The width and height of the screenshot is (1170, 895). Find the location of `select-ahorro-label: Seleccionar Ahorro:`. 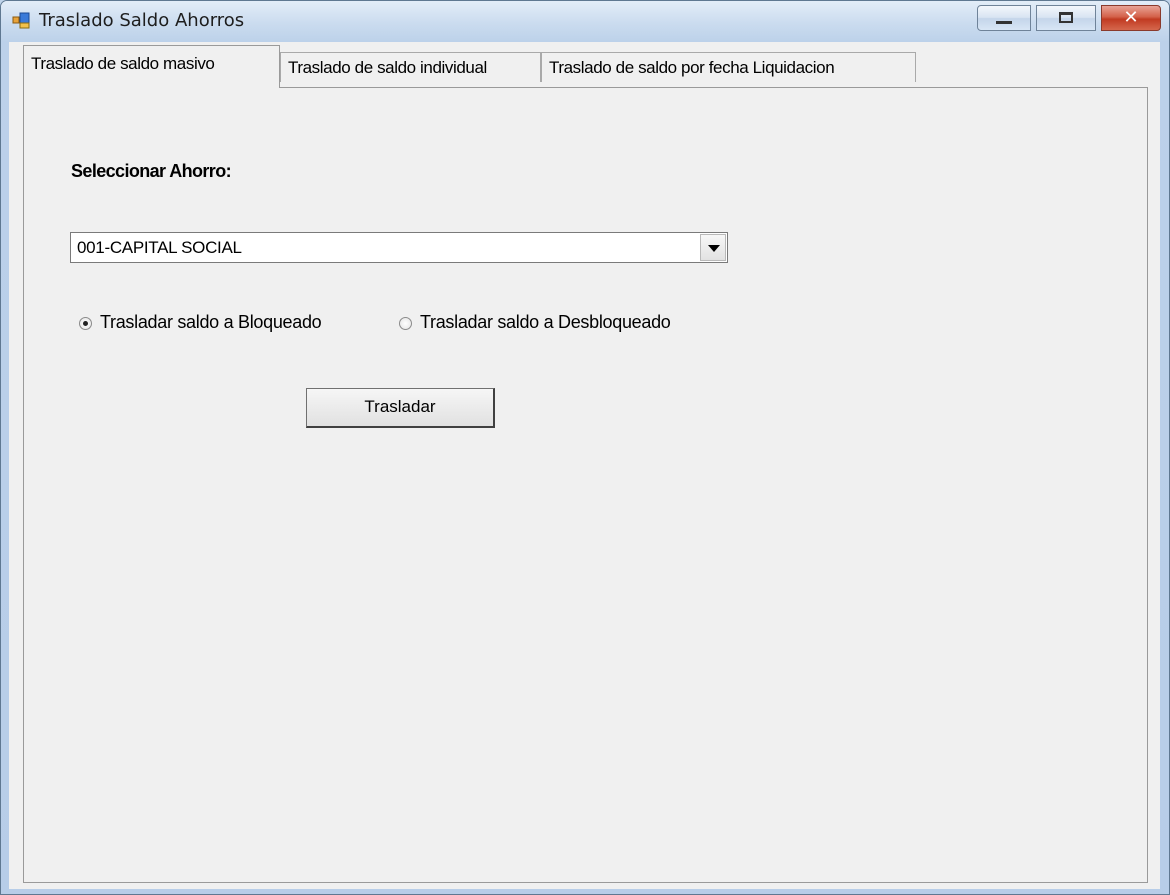

select-ahorro-label: Seleccionar Ahorro: is located at coordinates (151, 171).